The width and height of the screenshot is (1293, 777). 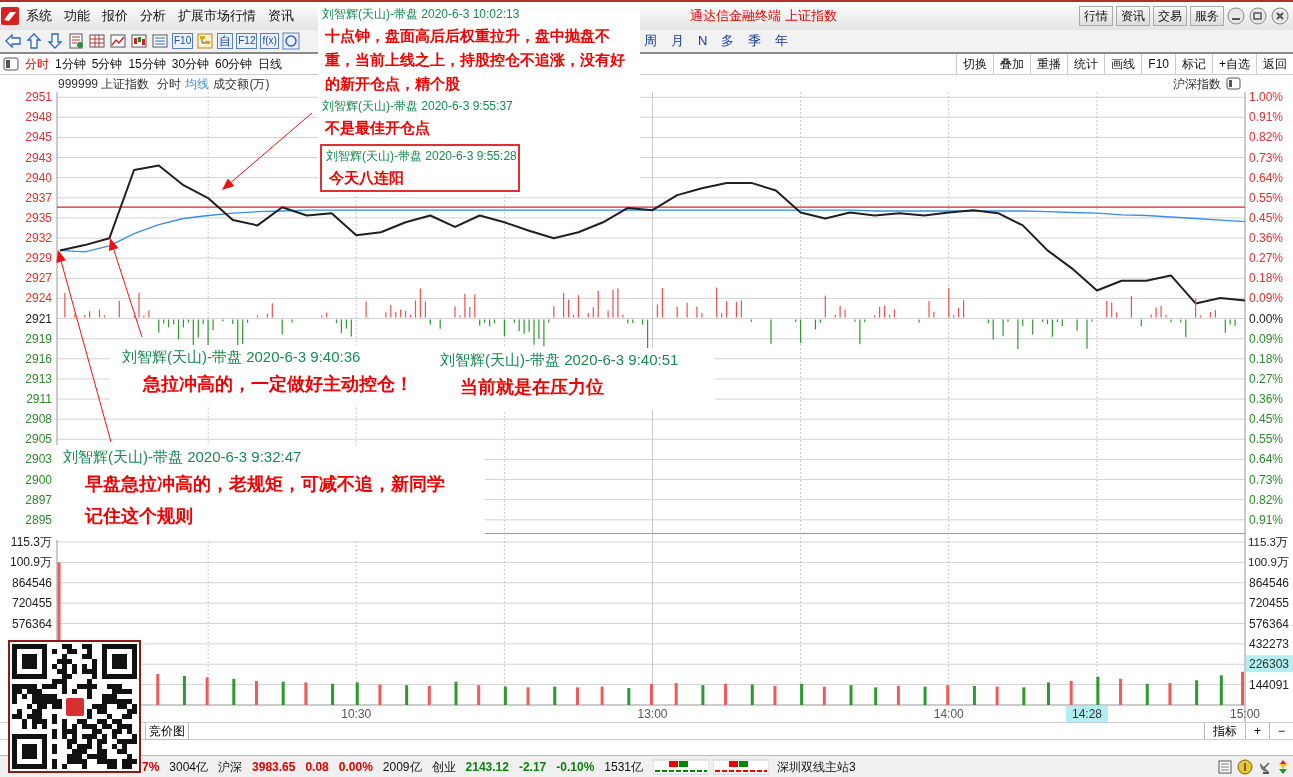 I want to click on cursor-value-label: 226303, so click(x=1269, y=664).